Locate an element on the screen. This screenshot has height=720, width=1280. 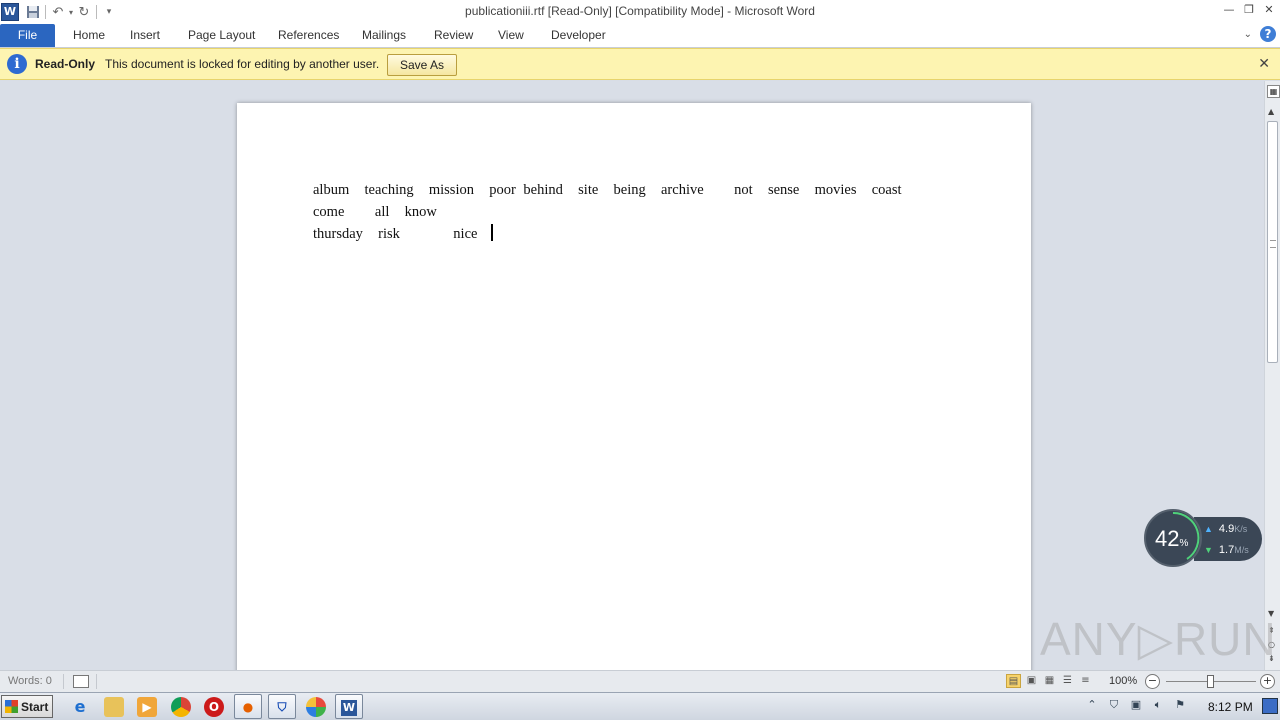
upload-value: 4.9 is located at coordinates (1226, 529).